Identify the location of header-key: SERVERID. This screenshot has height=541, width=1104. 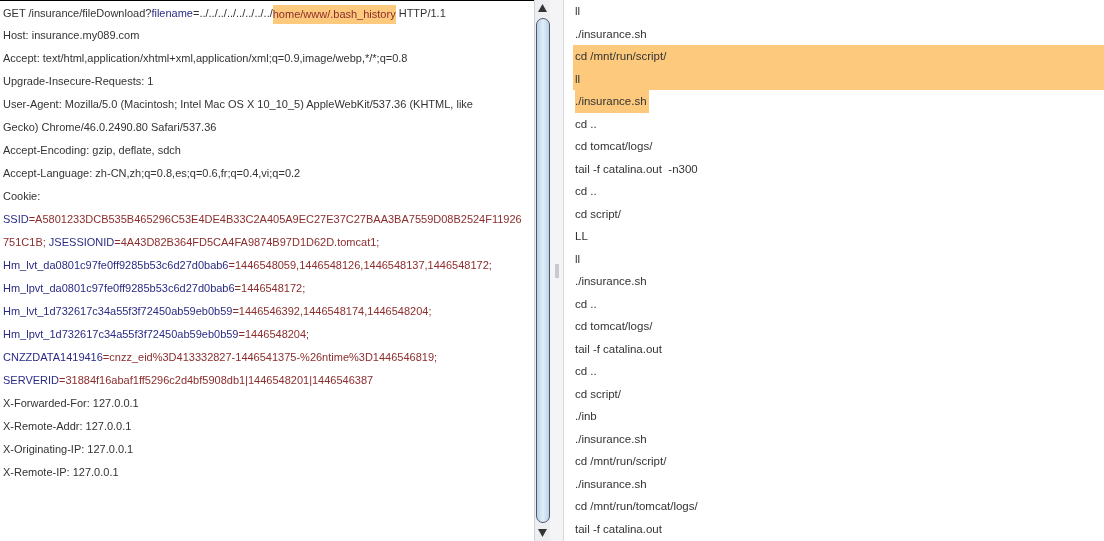
(31, 380).